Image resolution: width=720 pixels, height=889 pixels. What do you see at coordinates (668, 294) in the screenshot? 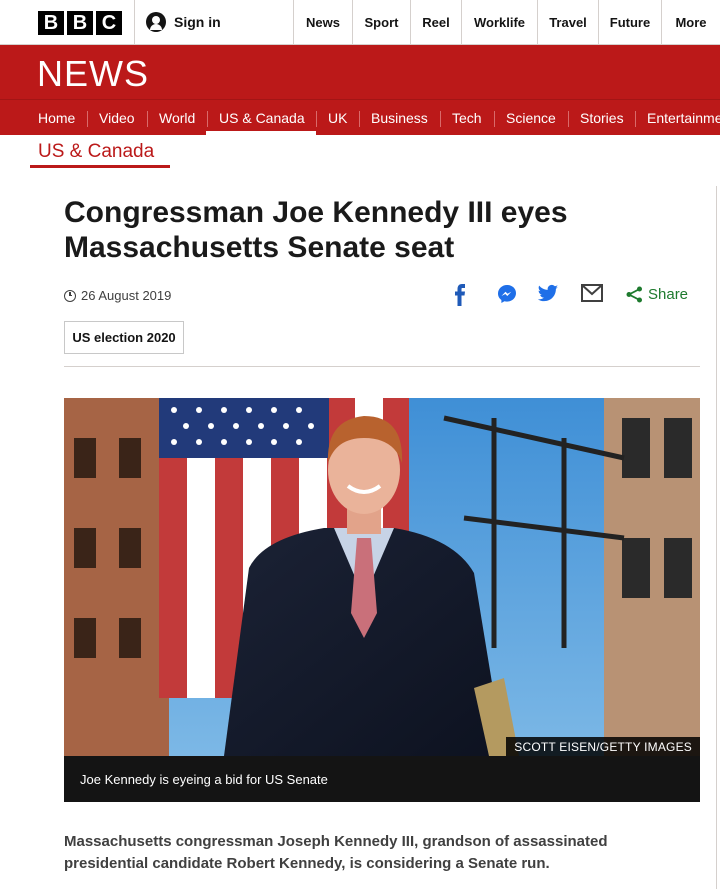
I see `share-button: Share` at bounding box center [668, 294].